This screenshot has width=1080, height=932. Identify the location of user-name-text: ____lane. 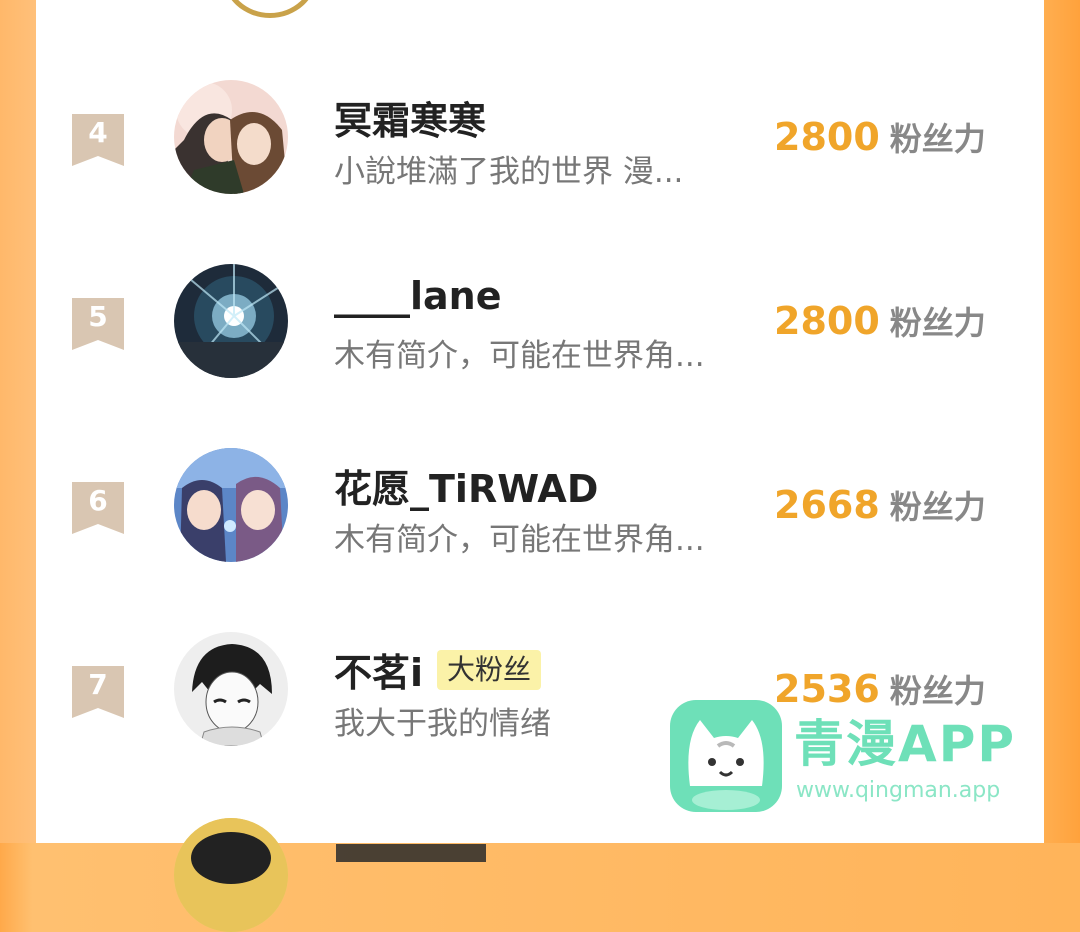
(418, 296).